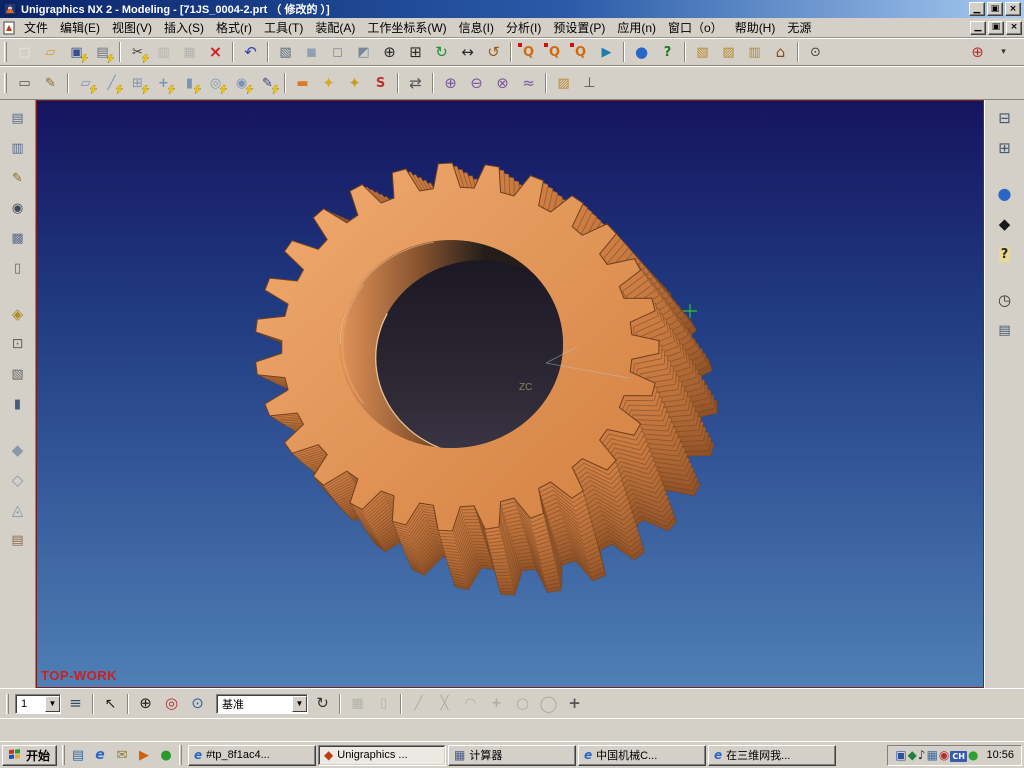 Image resolution: width=1024 pixels, height=768 pixels. I want to click on dialog-bar-icon: ▤, so click(18, 118).